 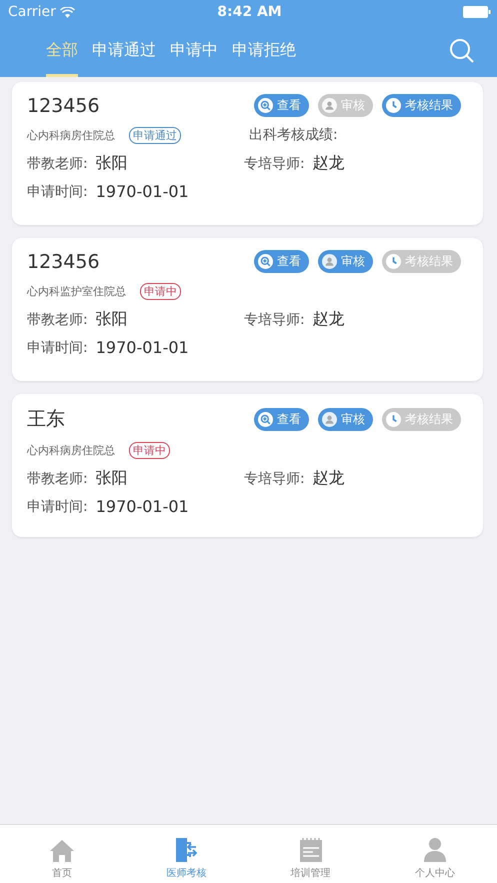 I want to click on nav-tab: 培训管理, so click(x=310, y=854).